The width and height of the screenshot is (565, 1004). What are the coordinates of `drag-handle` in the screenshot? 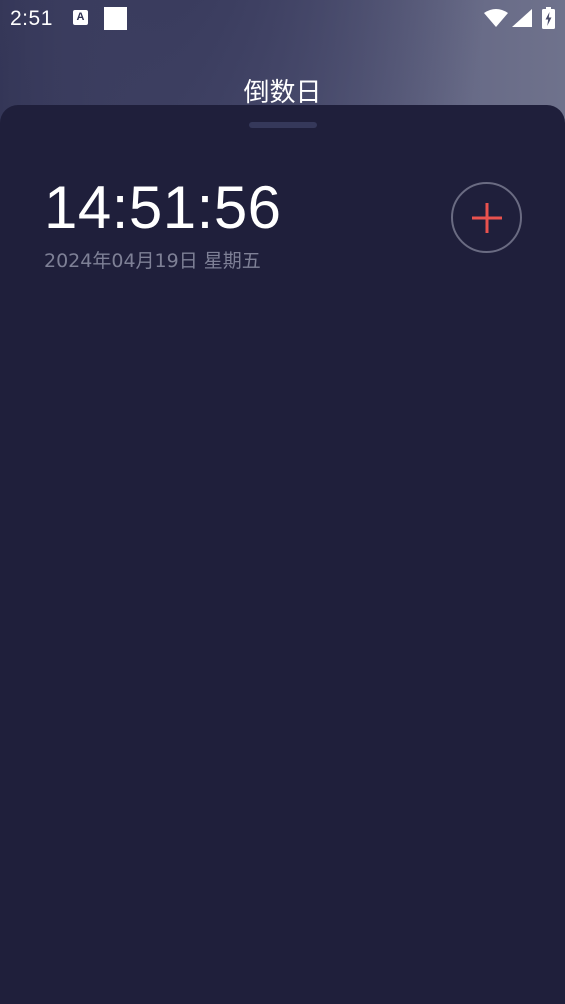 It's located at (283, 125).